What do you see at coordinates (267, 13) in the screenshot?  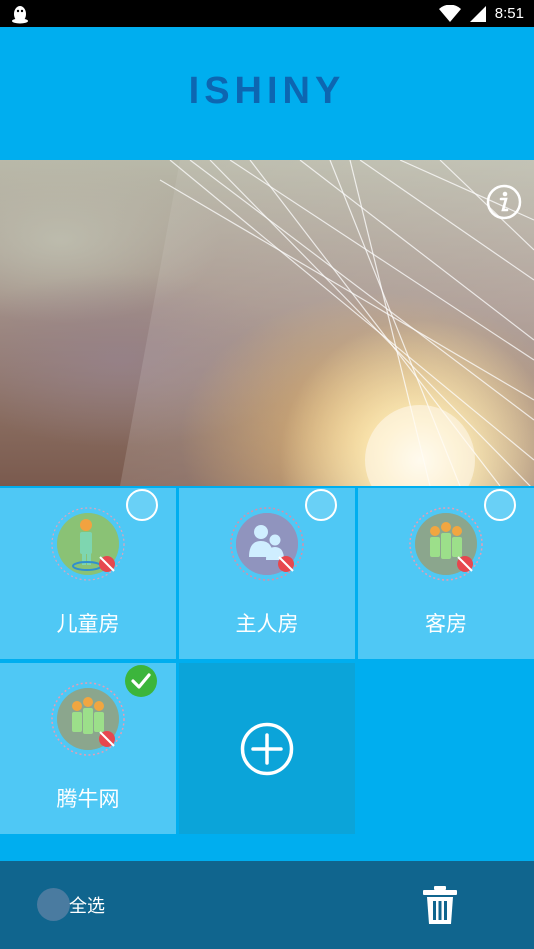 I see `status-bar: 8:51` at bounding box center [267, 13].